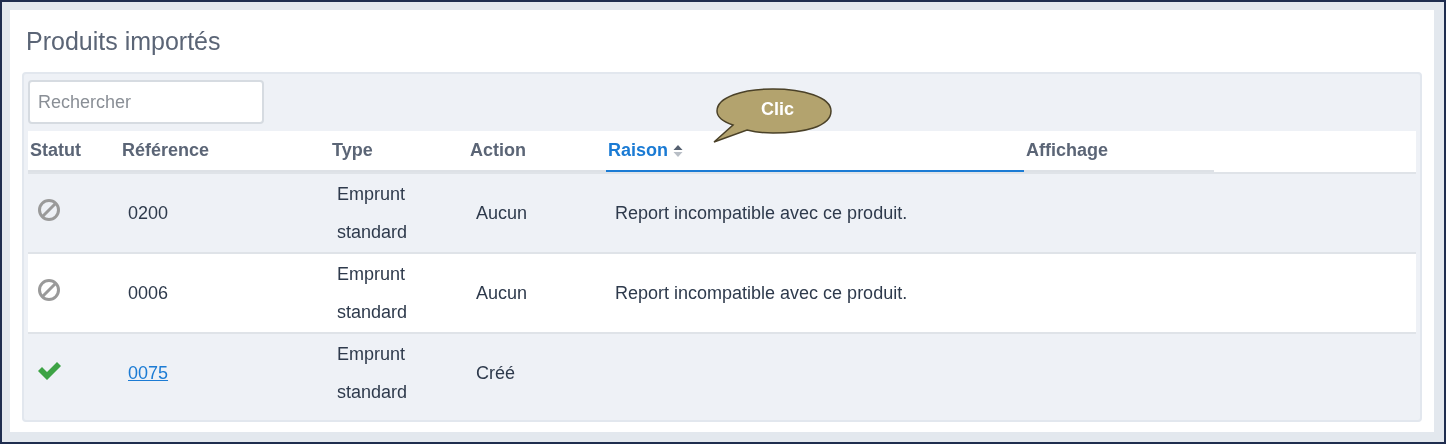 This screenshot has width=1446, height=444. I want to click on reference-link: 0075, so click(148, 373).